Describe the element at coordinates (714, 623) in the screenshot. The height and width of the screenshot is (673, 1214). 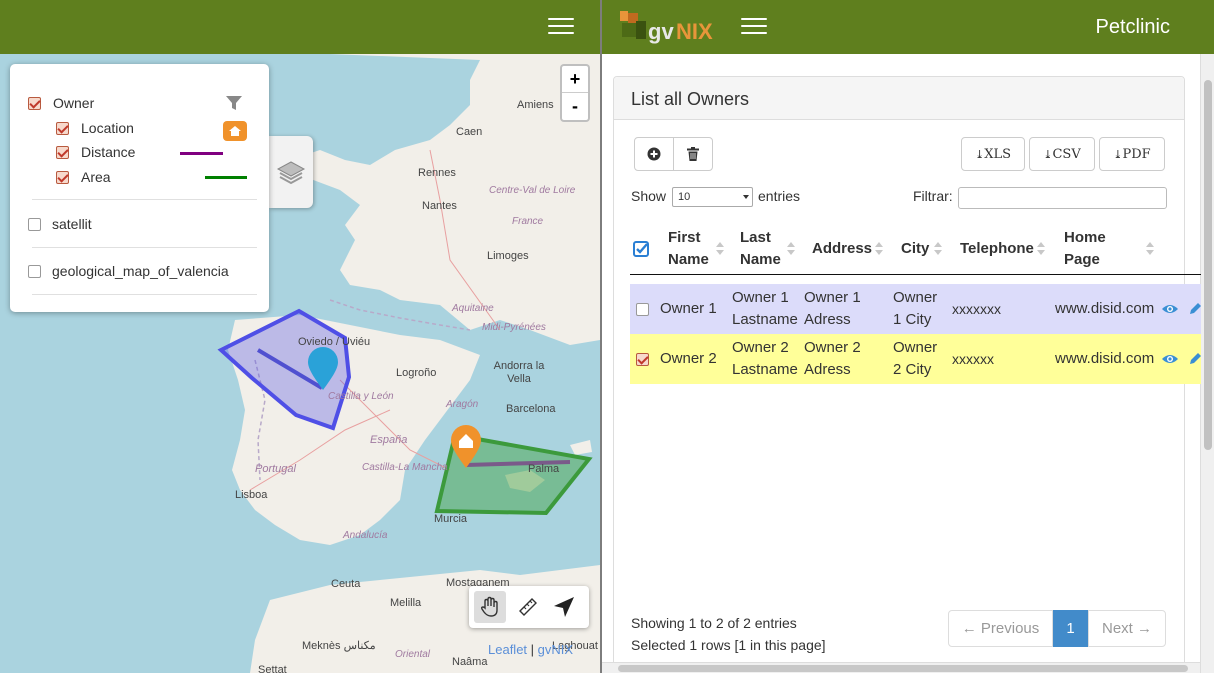
I see `table-info: Showing 1 to 2 of 2 entries` at that location.